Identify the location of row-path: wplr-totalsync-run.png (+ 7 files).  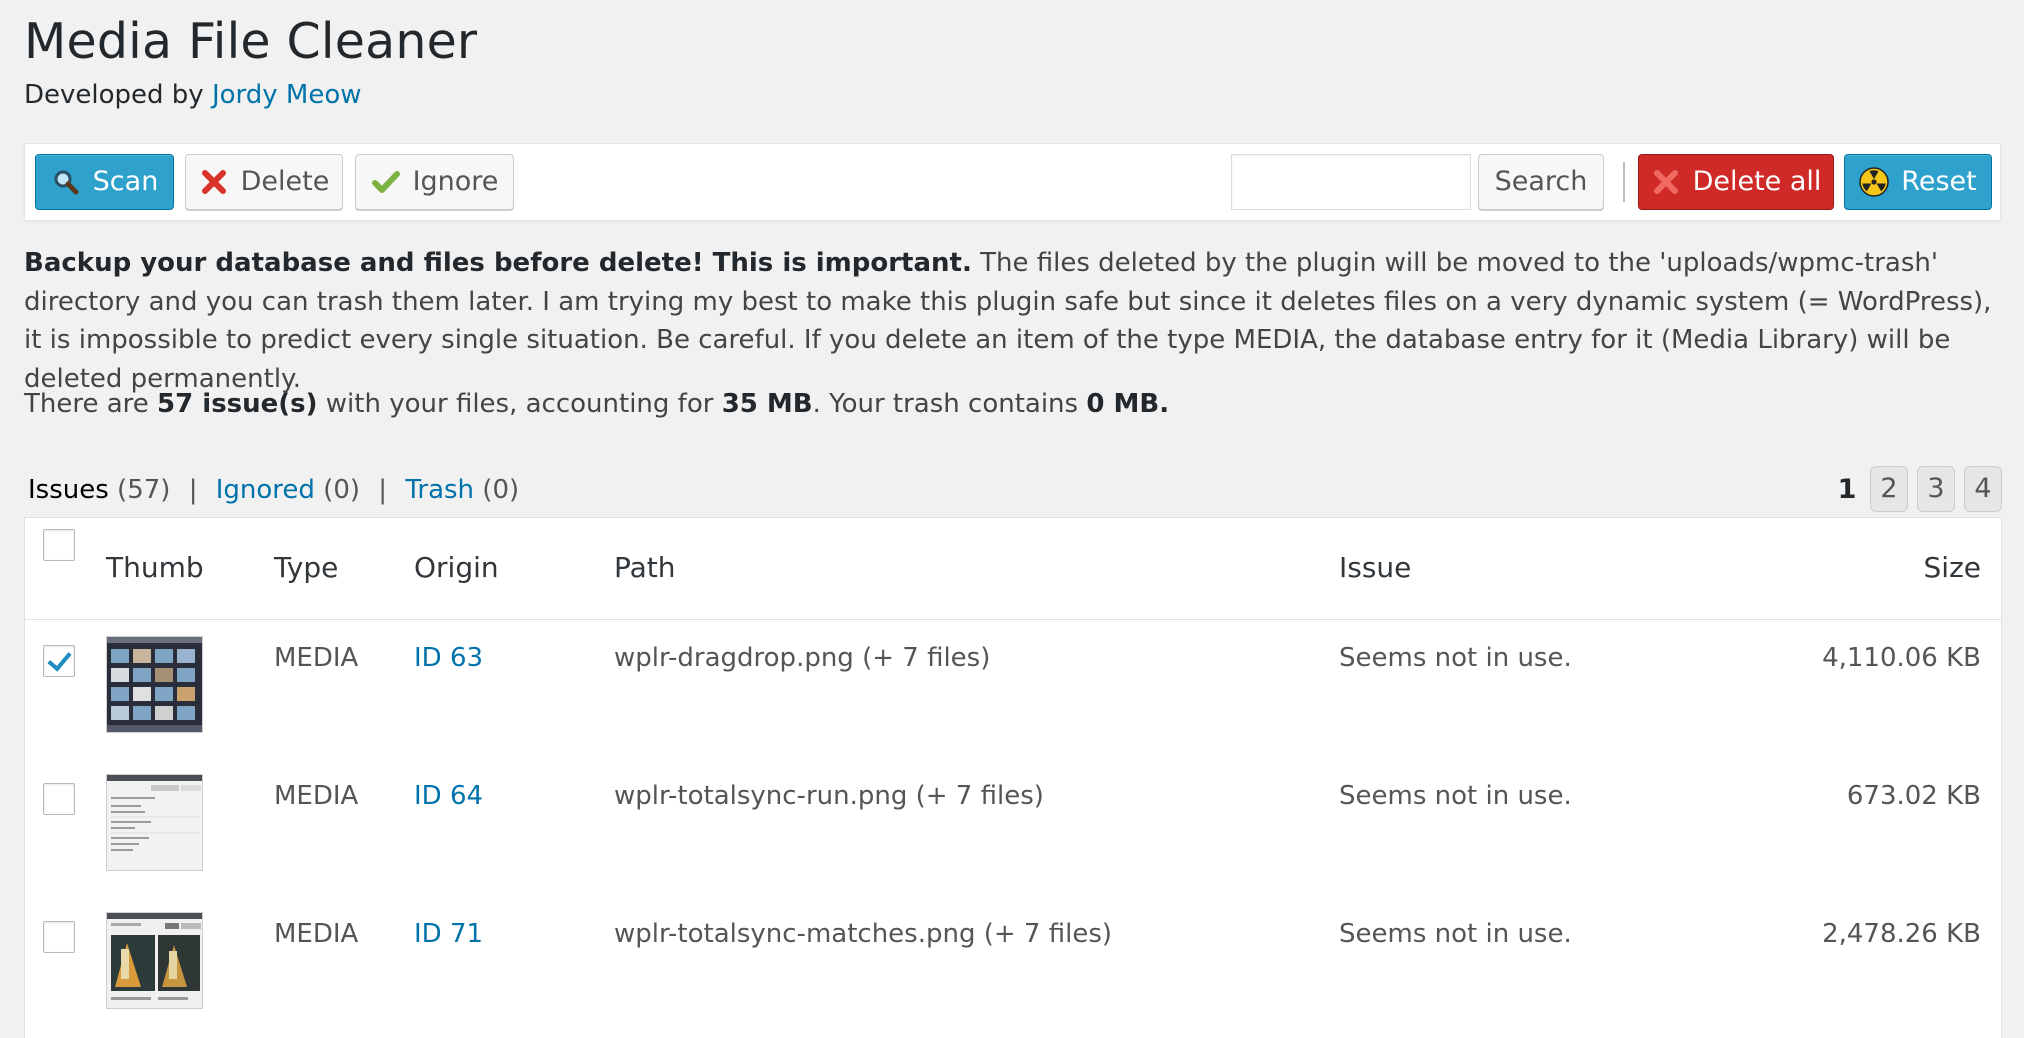
(829, 796).